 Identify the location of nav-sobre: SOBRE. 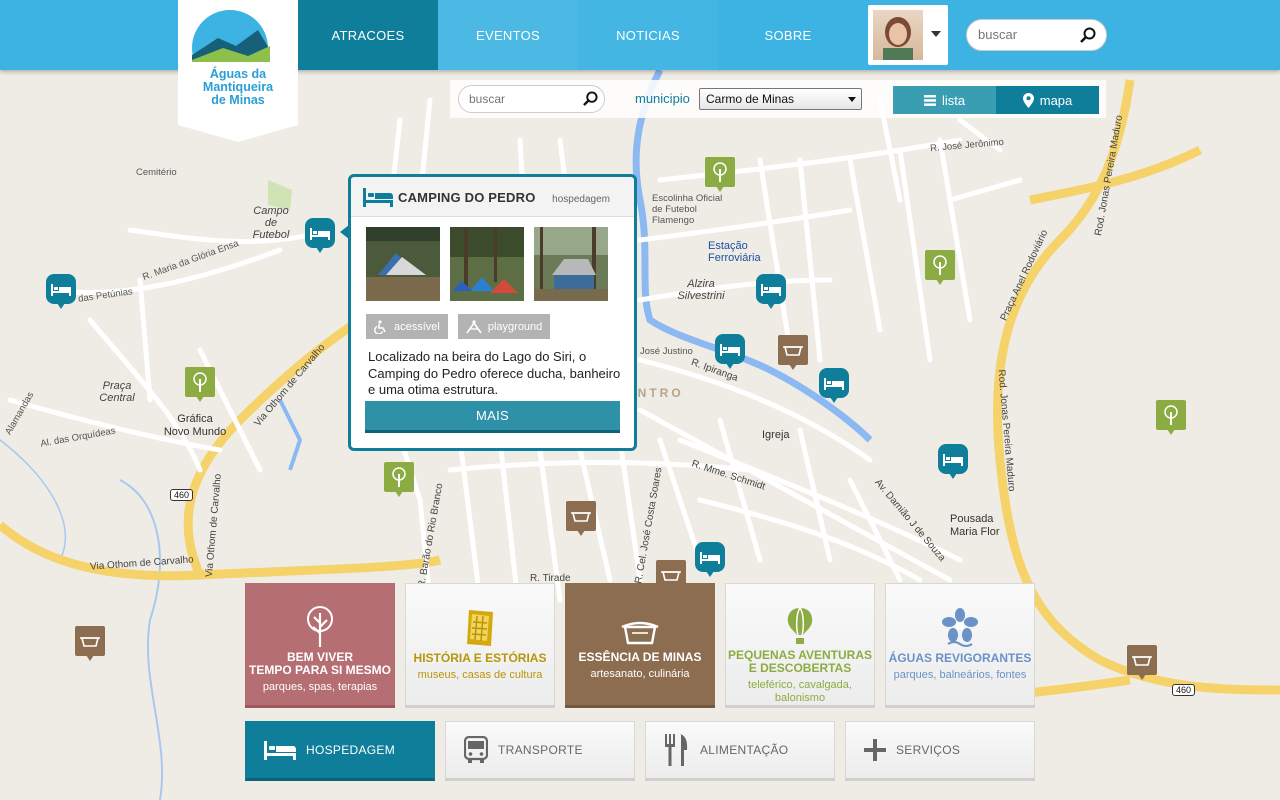
(788, 35).